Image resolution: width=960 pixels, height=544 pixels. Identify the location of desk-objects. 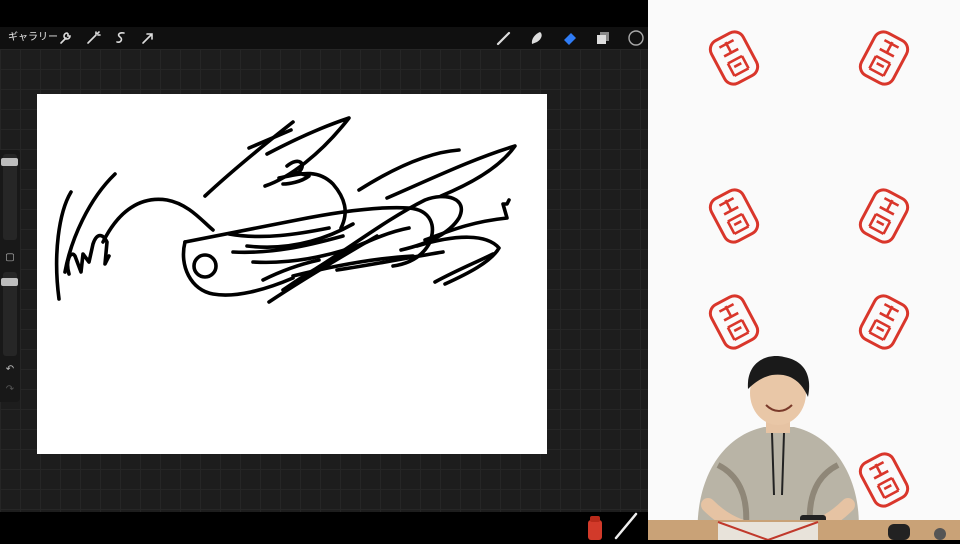
(612, 526).